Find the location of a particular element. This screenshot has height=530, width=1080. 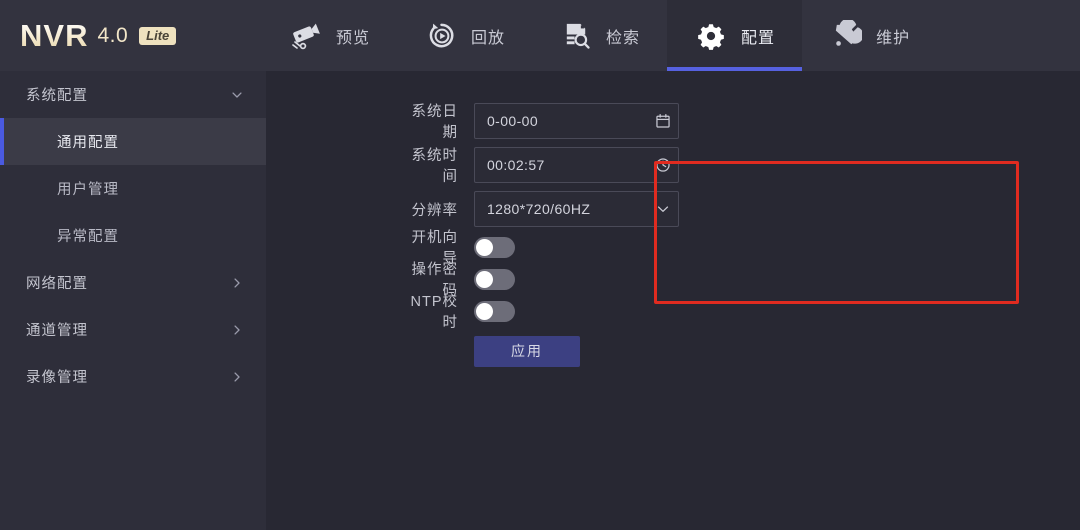

highlight-annotation-box is located at coordinates (836, 232).